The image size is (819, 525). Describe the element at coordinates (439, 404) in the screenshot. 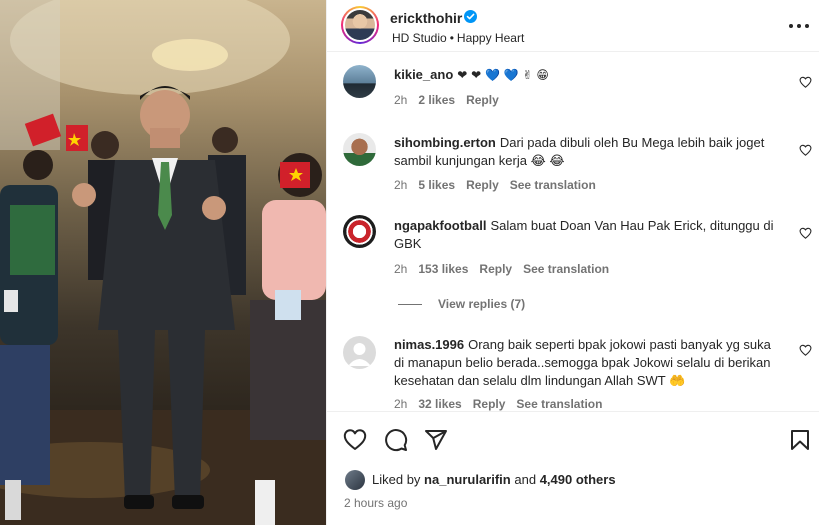

I see `comment-likes: 32 likes` at that location.